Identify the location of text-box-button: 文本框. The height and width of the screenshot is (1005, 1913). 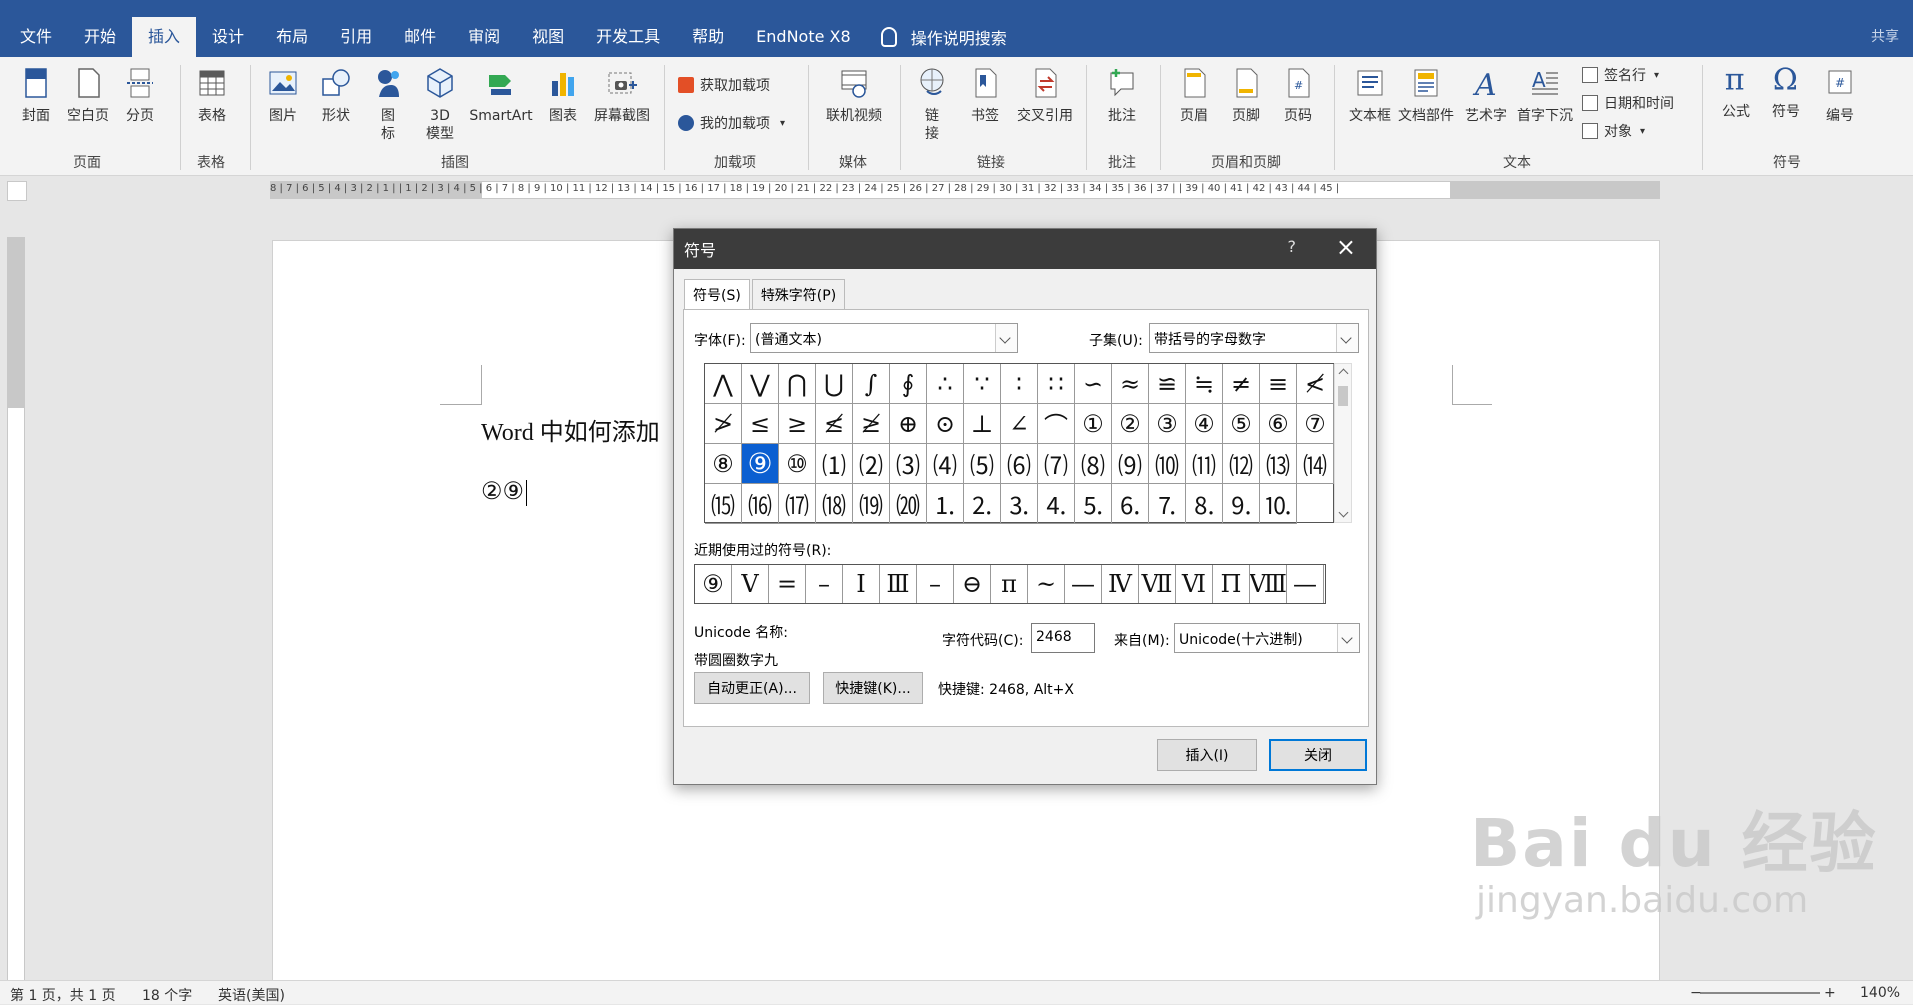
(1370, 96).